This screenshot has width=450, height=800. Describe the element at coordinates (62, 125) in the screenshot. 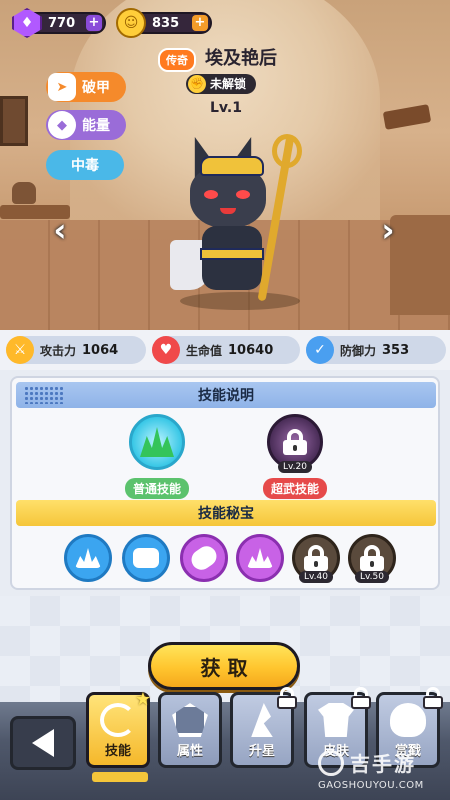

I see `energy-icon: ◆` at that location.